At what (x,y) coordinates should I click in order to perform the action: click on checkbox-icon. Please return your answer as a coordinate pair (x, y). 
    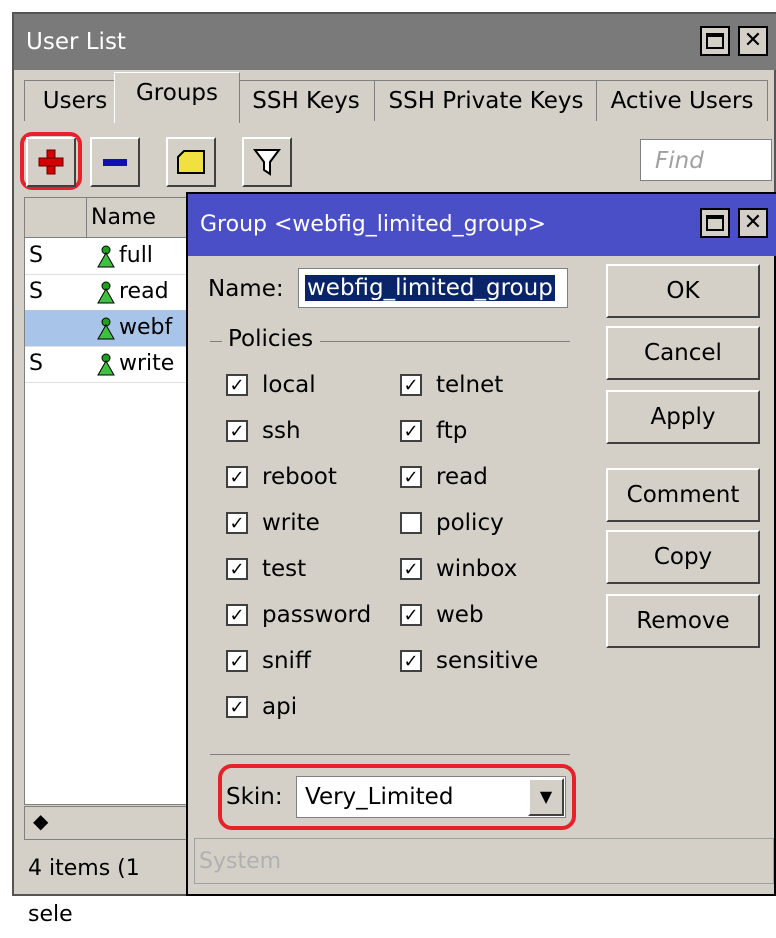
    Looking at the image, I should click on (411, 523).